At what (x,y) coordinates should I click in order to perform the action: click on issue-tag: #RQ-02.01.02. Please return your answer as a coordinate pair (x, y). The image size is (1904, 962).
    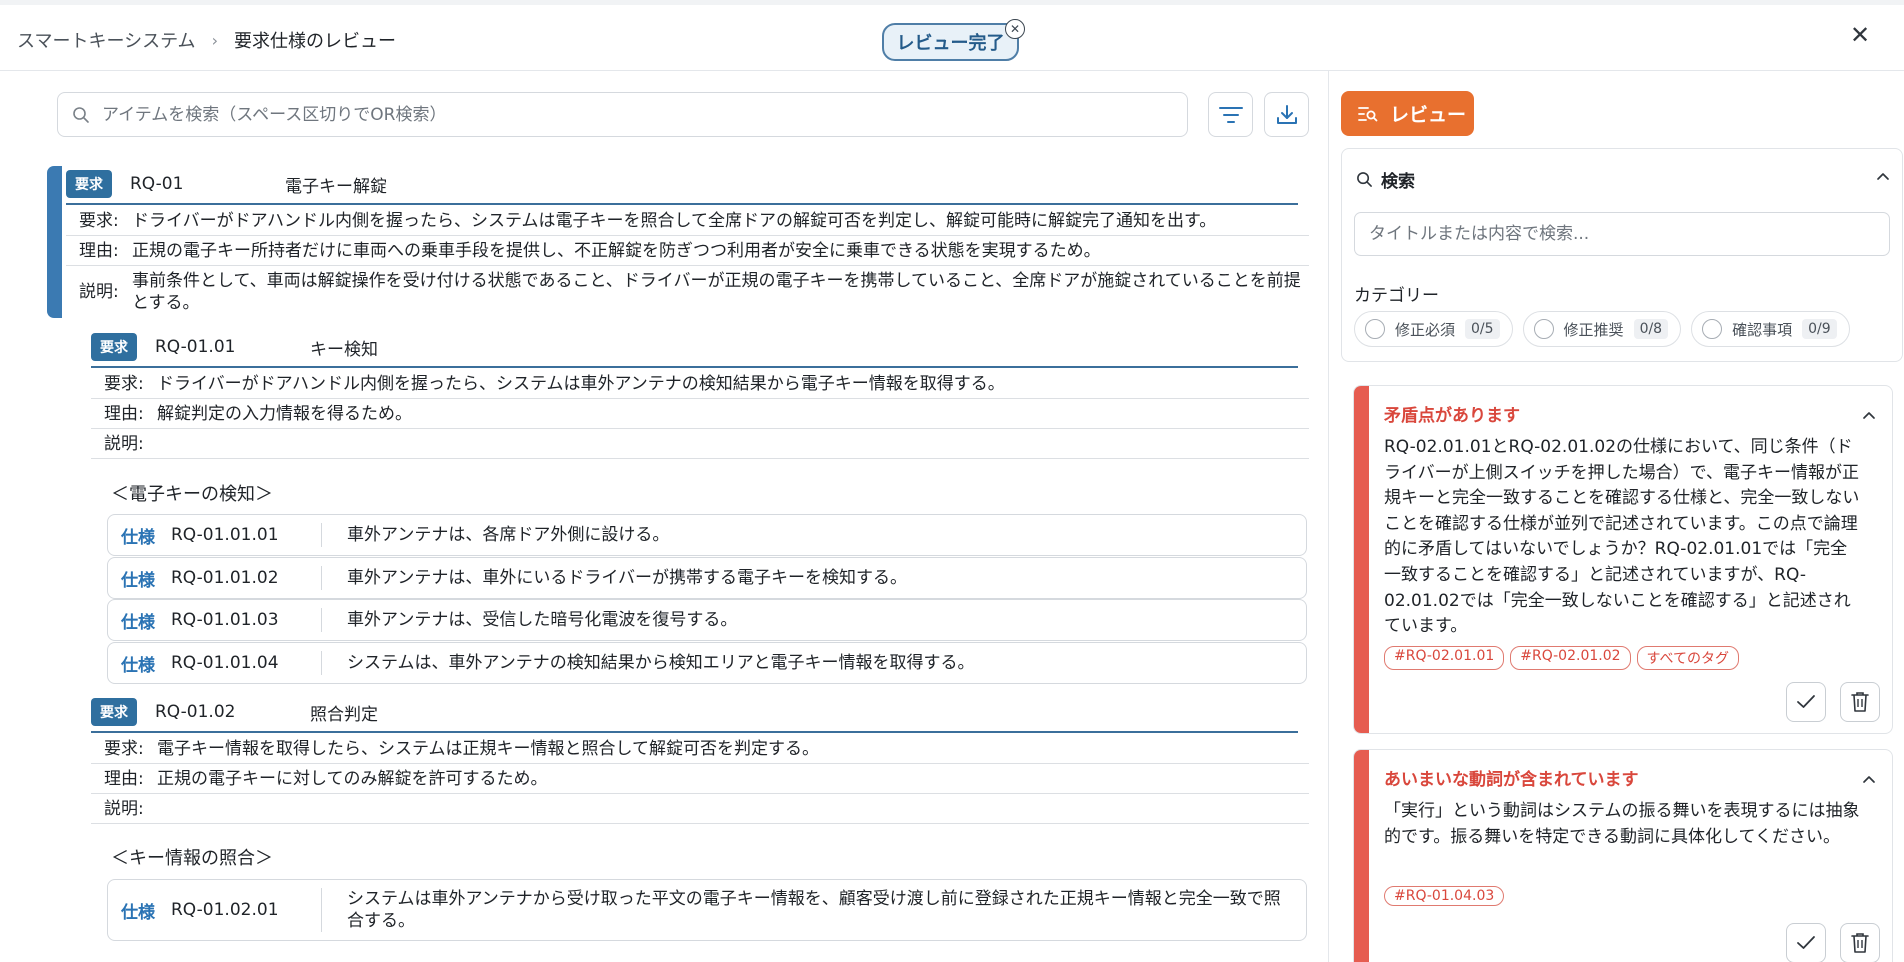
    Looking at the image, I should click on (1570, 658).